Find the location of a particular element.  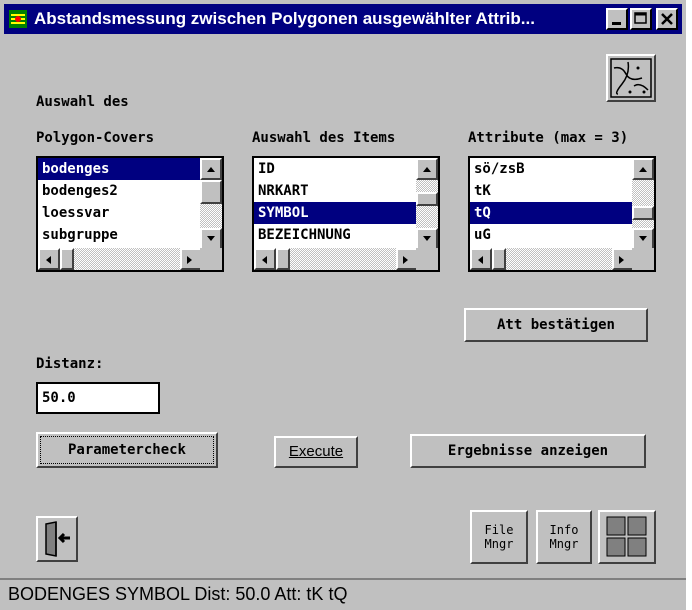

file-mngr-button: File Mngr is located at coordinates (499, 537).